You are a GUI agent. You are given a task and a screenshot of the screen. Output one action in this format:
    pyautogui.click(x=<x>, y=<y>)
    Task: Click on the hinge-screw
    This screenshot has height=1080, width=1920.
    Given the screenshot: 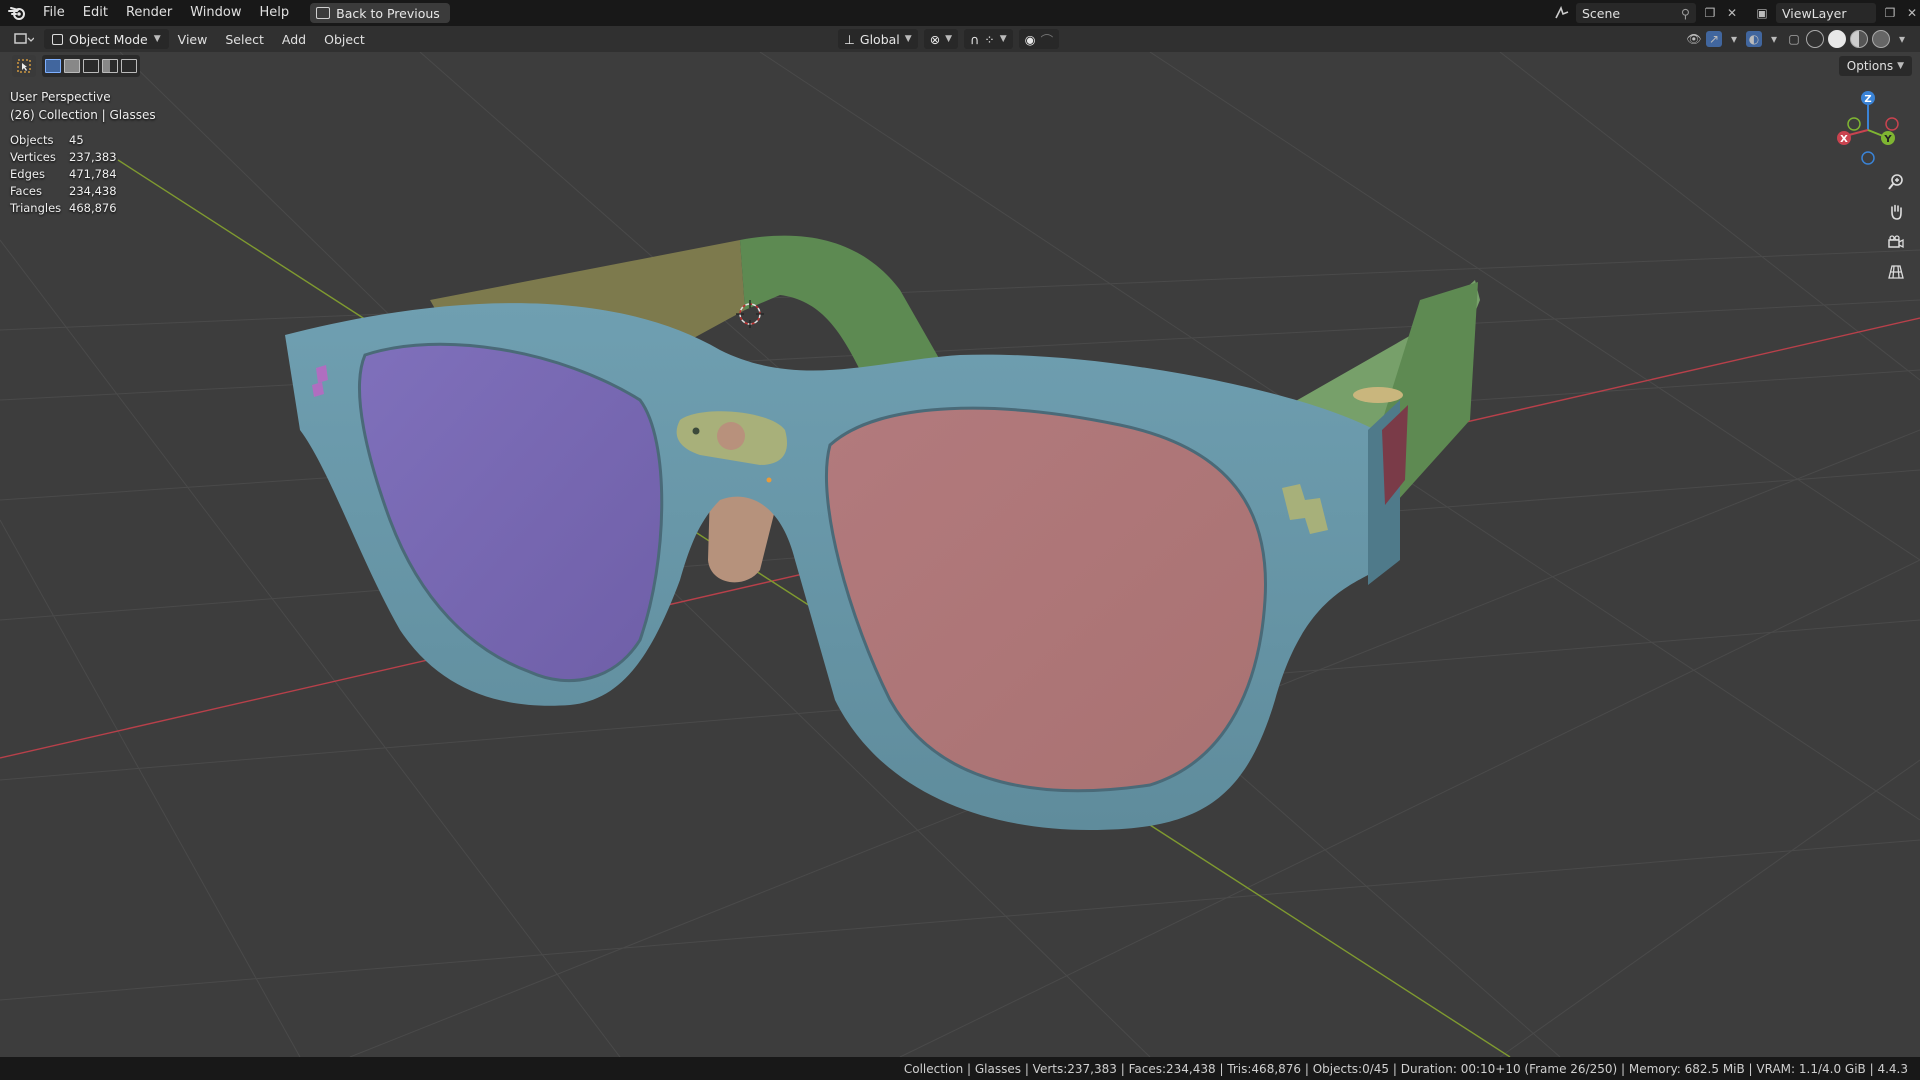 What is the action you would take?
    pyautogui.click(x=1378, y=395)
    